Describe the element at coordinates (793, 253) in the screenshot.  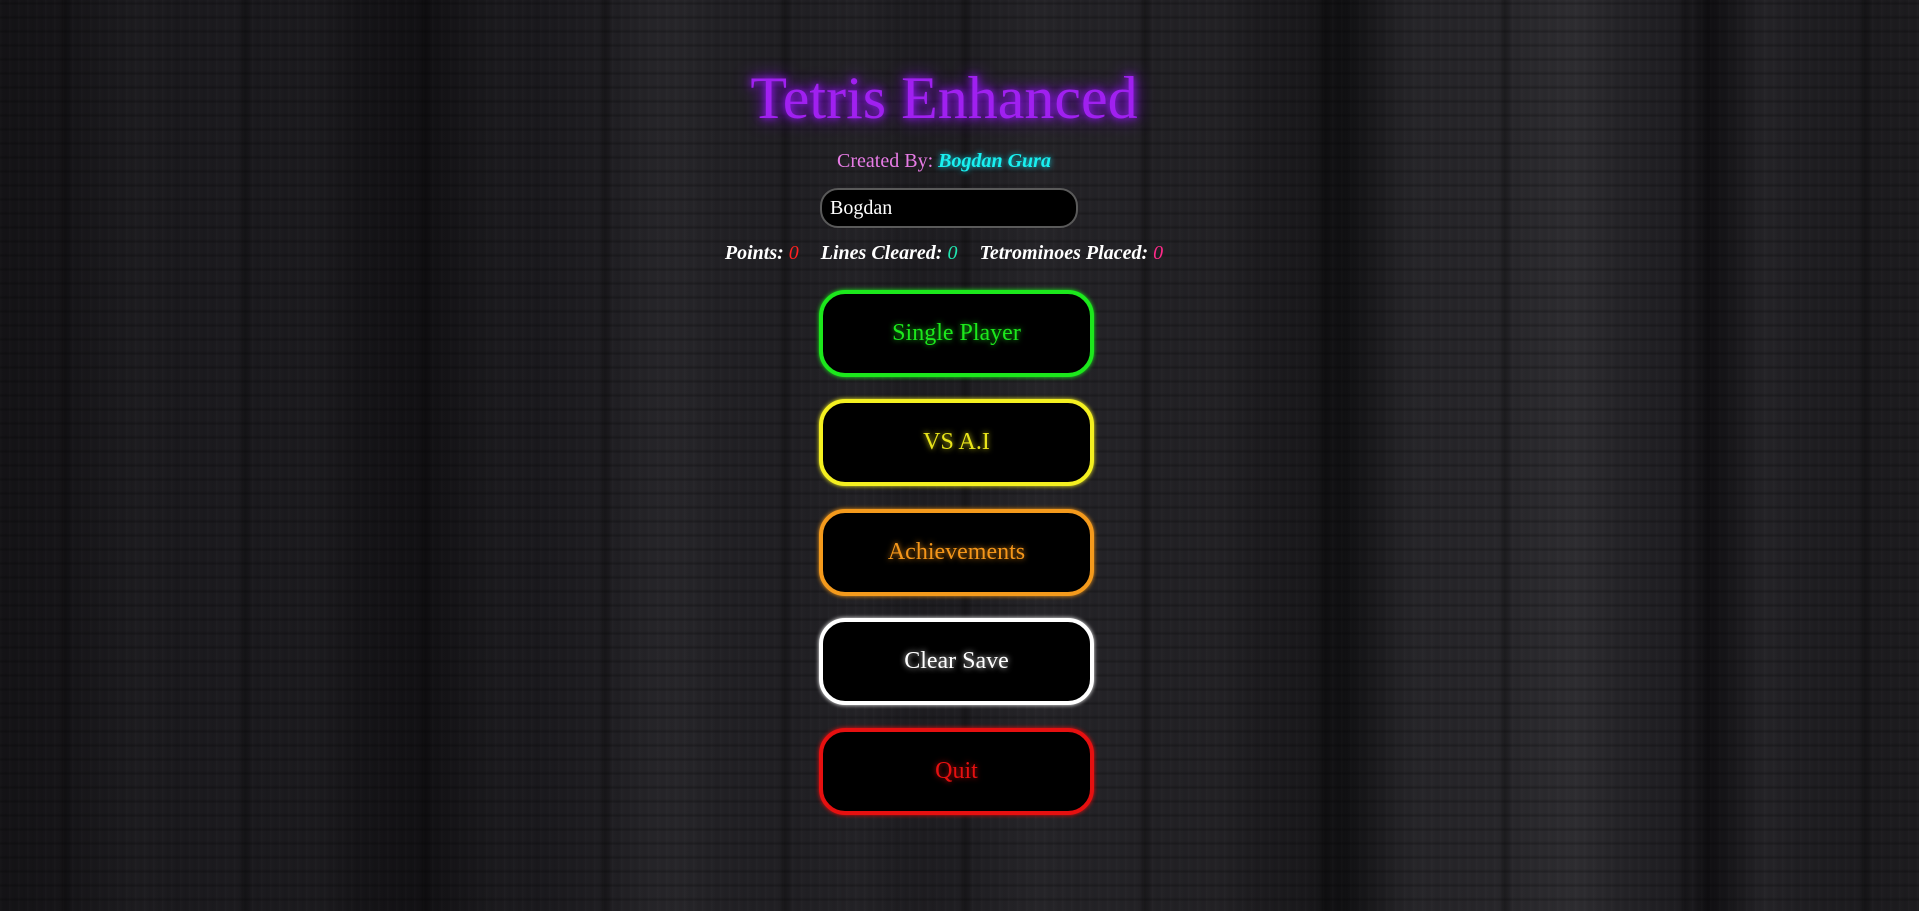
I see `points-value: 0` at that location.